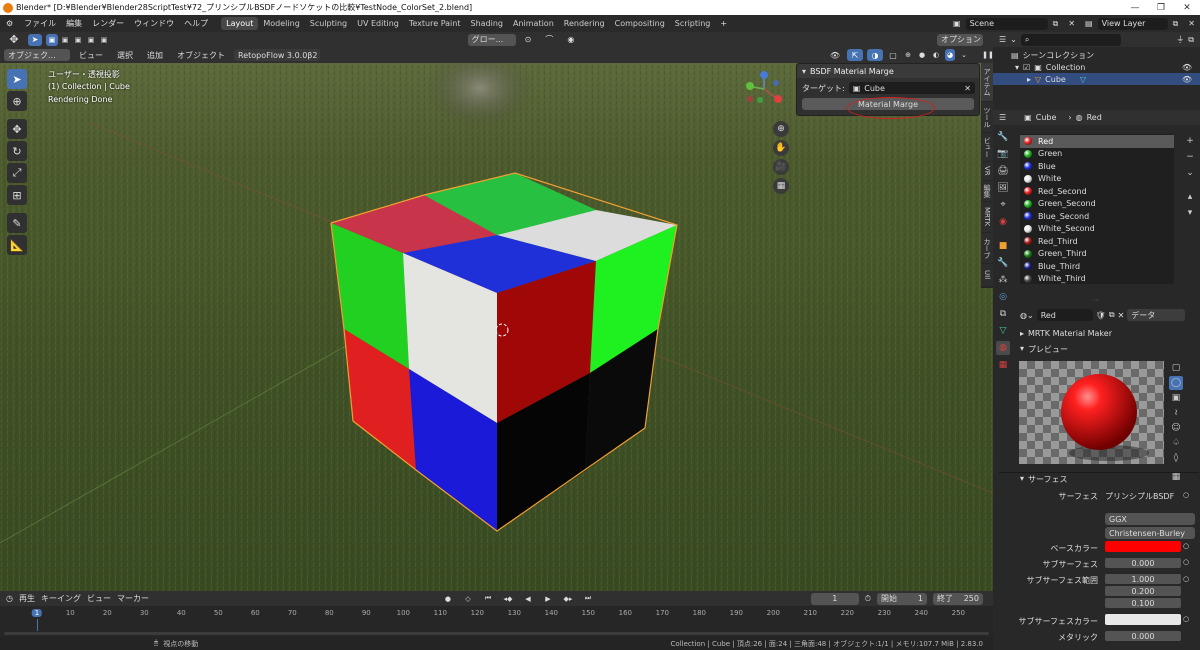 The width and height of the screenshot is (1200, 650). I want to click on checkbox-icon: ☑, so click(1026, 67).